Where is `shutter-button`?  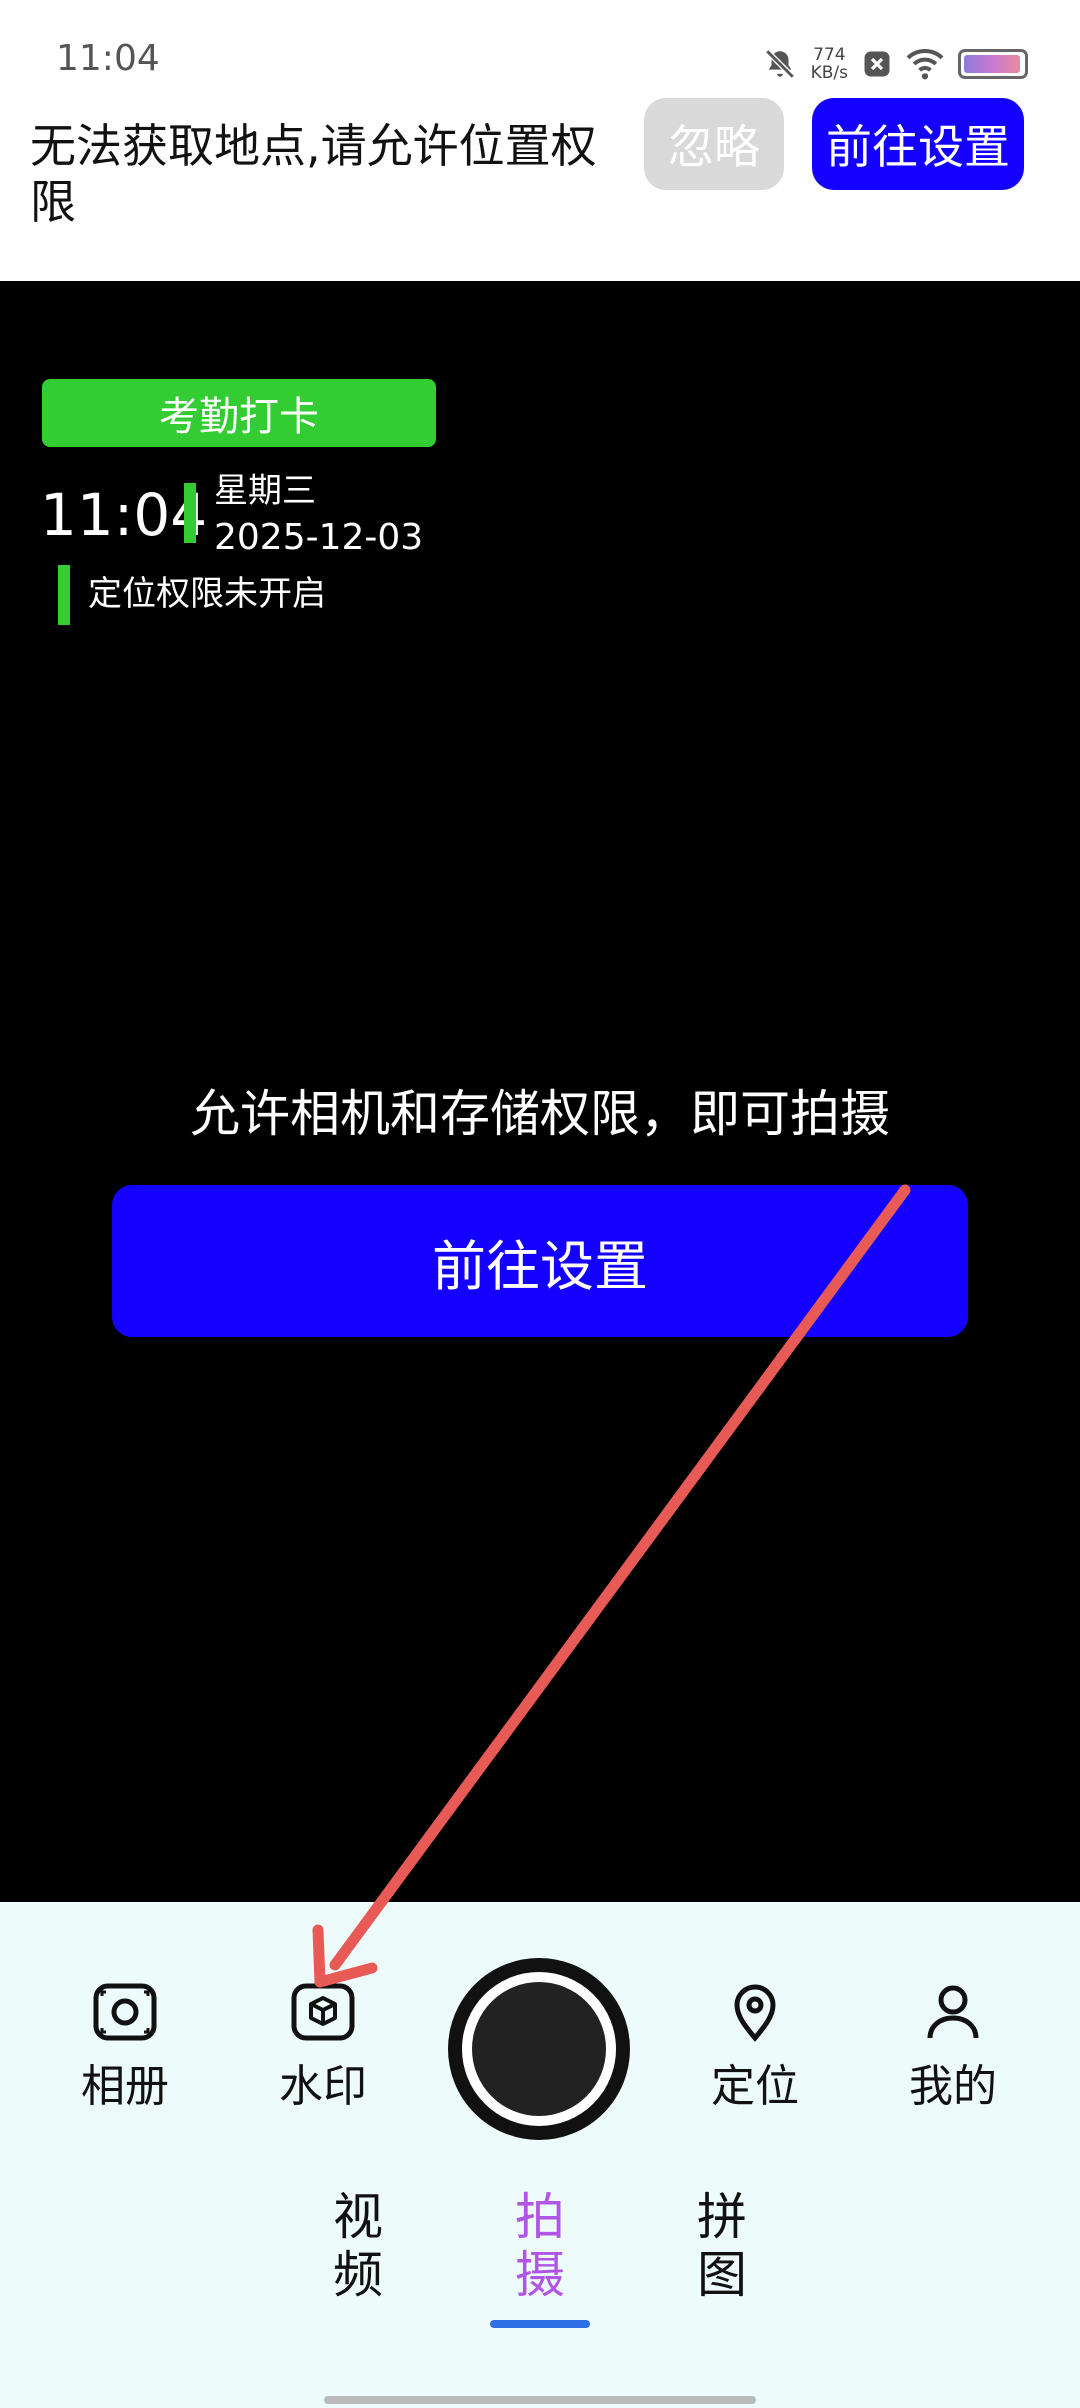 shutter-button is located at coordinates (539, 2049).